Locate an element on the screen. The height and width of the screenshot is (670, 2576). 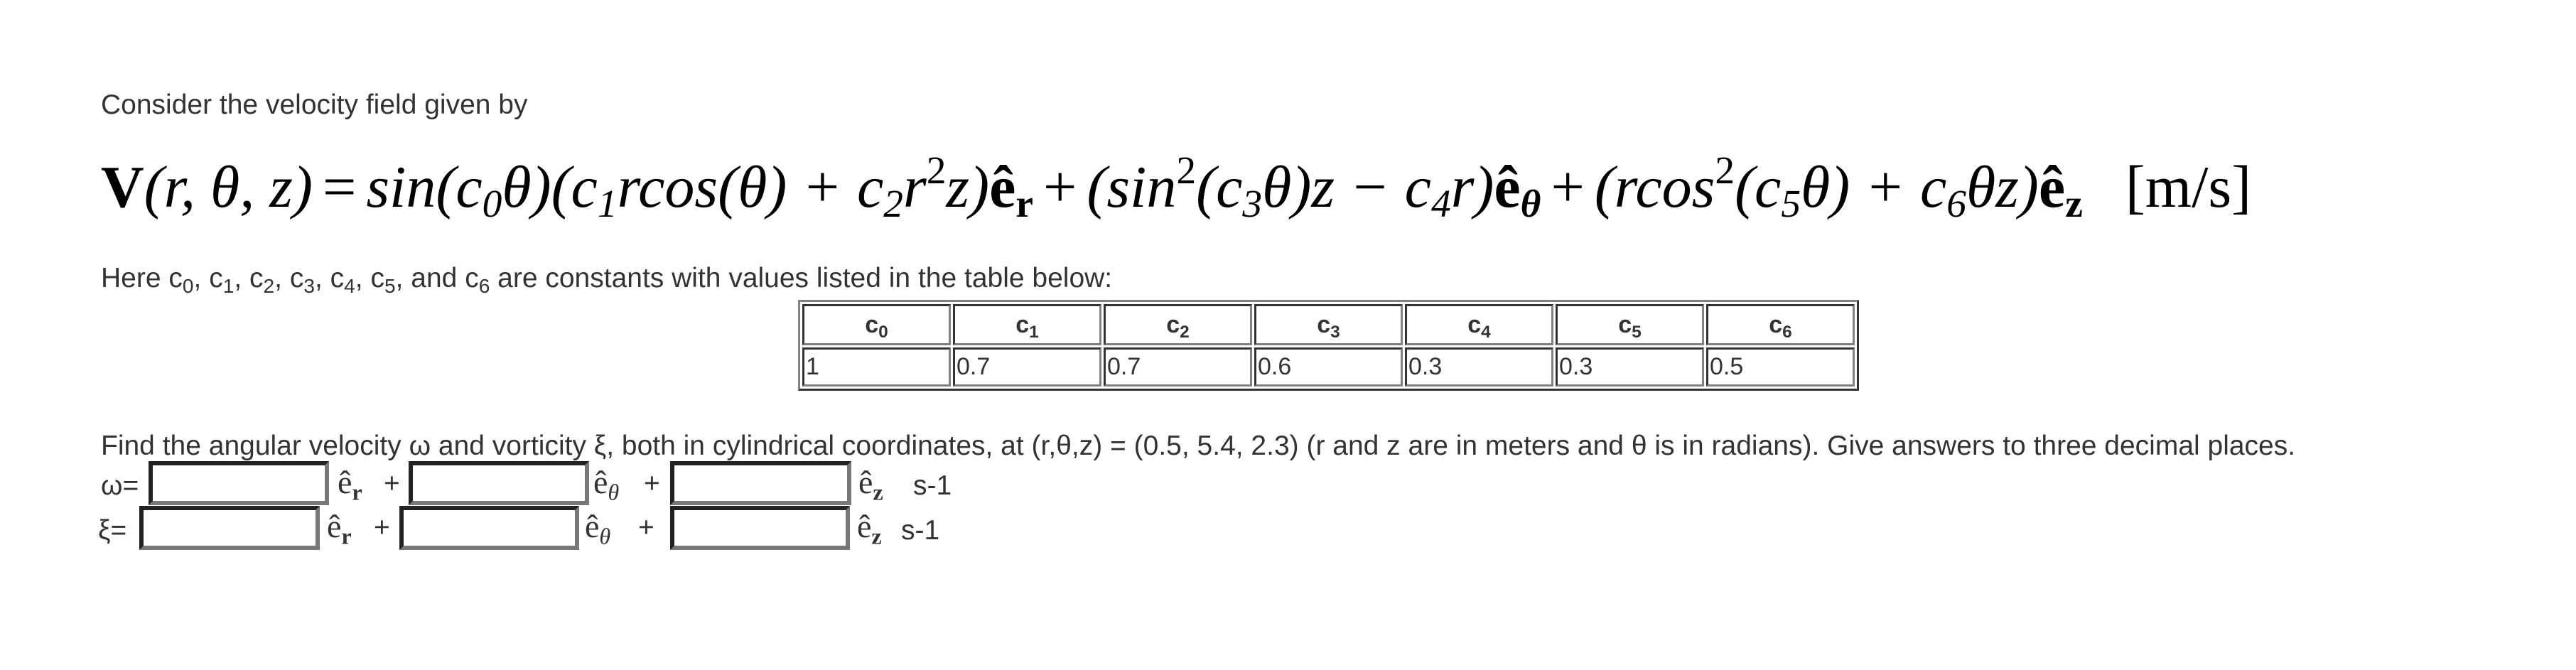
unit-vector-etheta: êθ is located at coordinates (1517, 190).